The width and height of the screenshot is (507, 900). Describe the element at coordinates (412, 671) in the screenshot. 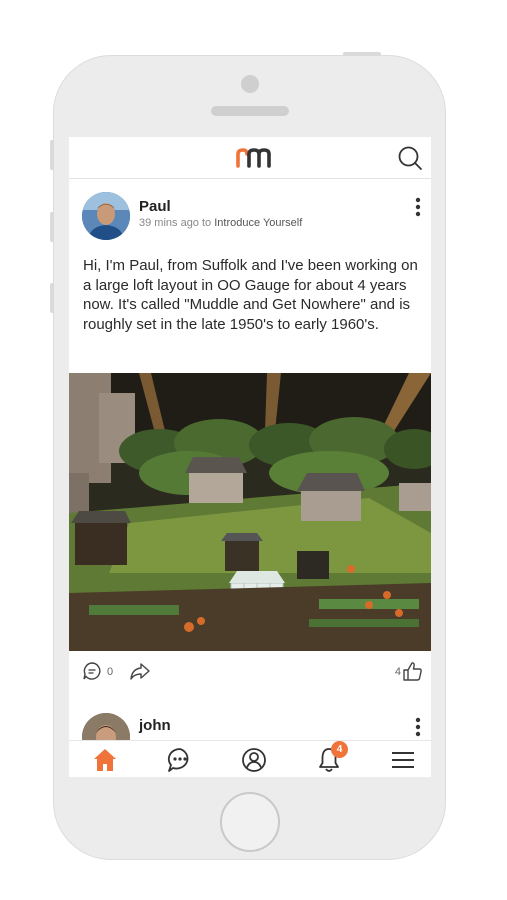

I see `thumbs-up-icon` at that location.